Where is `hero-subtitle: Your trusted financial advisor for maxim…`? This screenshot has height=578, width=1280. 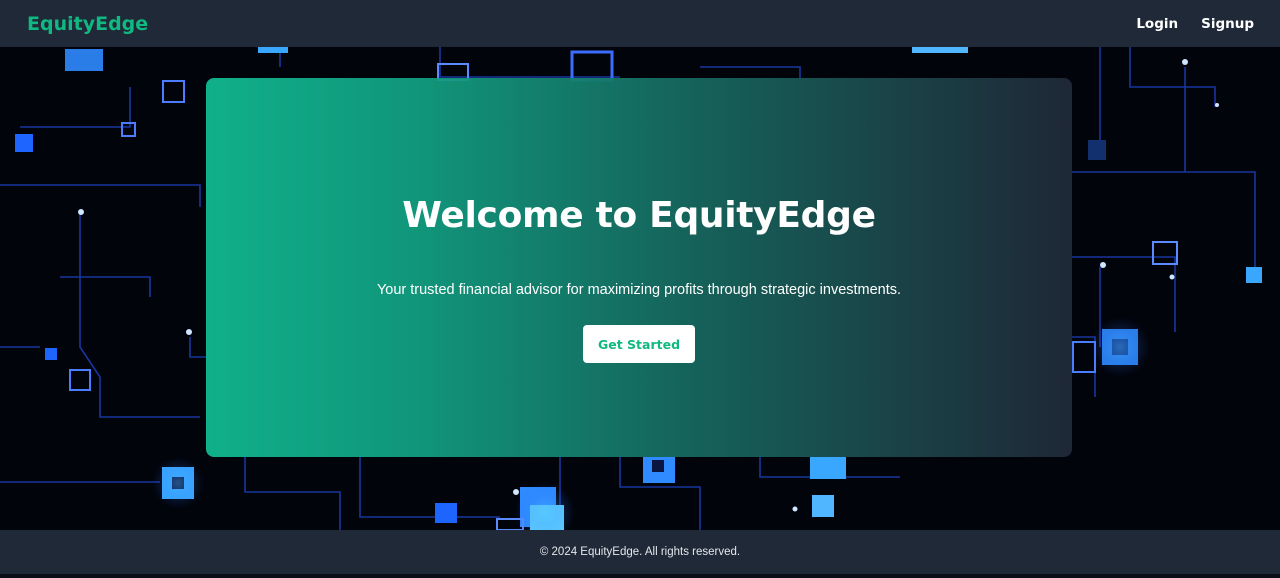
hero-subtitle: Your trusted financial advisor for maxim… is located at coordinates (639, 290).